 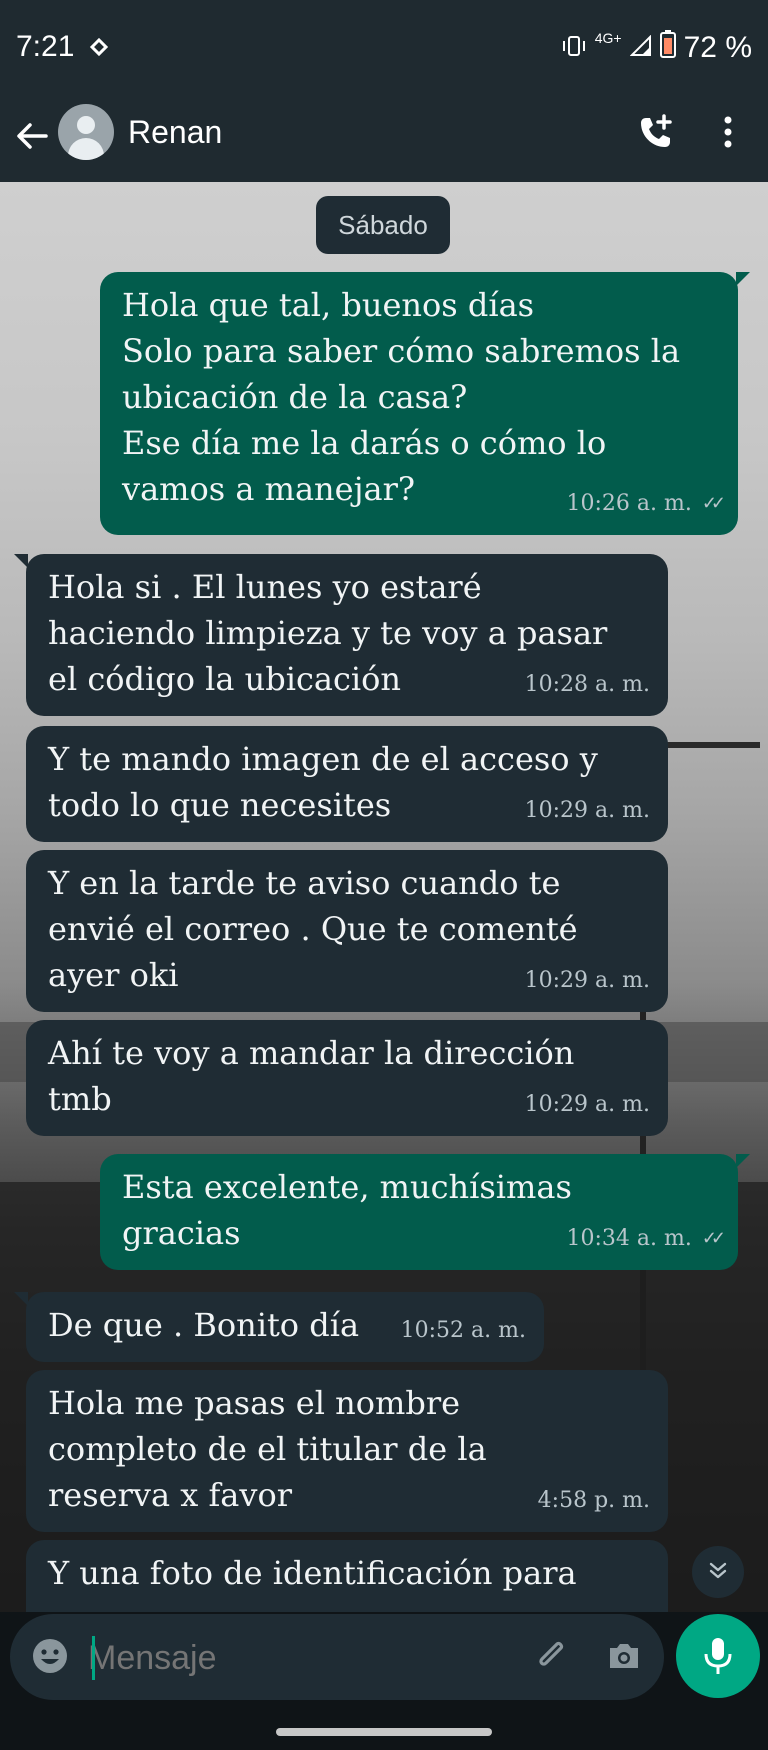 I want to click on more-vert-icon, so click(x=728, y=132).